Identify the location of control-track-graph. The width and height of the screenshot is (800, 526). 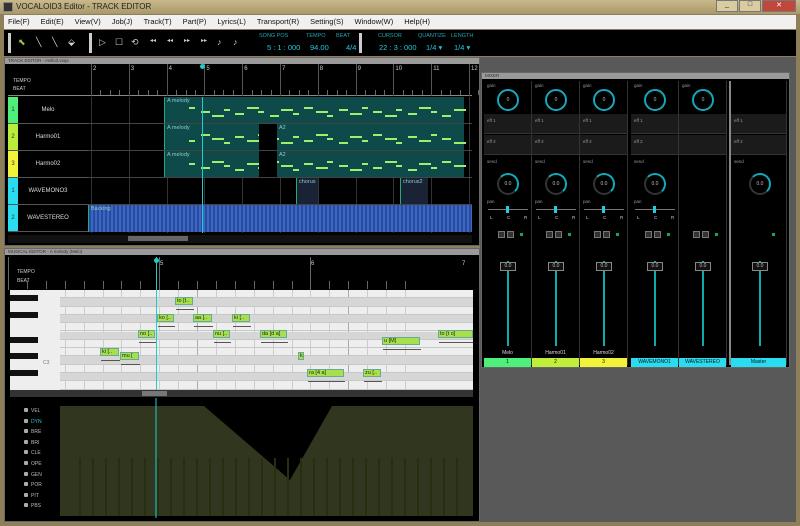
(266, 459).